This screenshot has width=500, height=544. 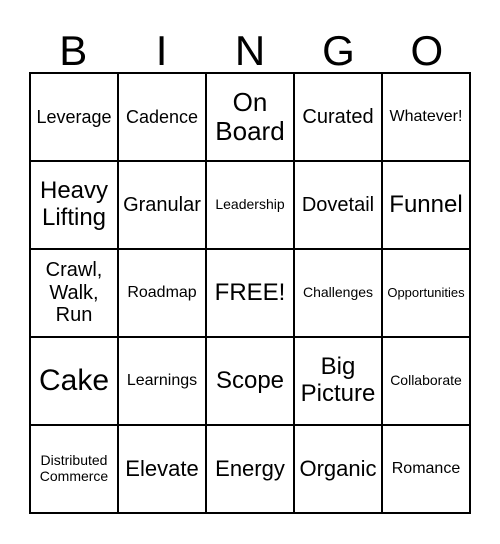 I want to click on bingo-header: B I N G O, so click(x=250, y=51).